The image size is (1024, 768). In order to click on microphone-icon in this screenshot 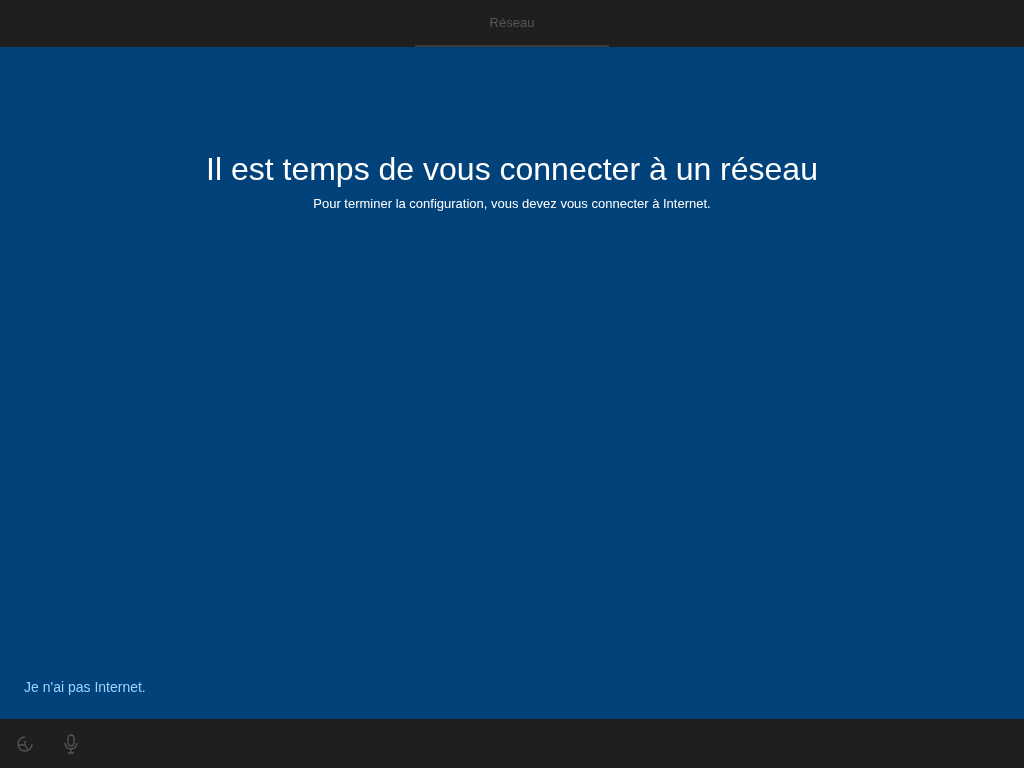, I will do `click(71, 743)`.